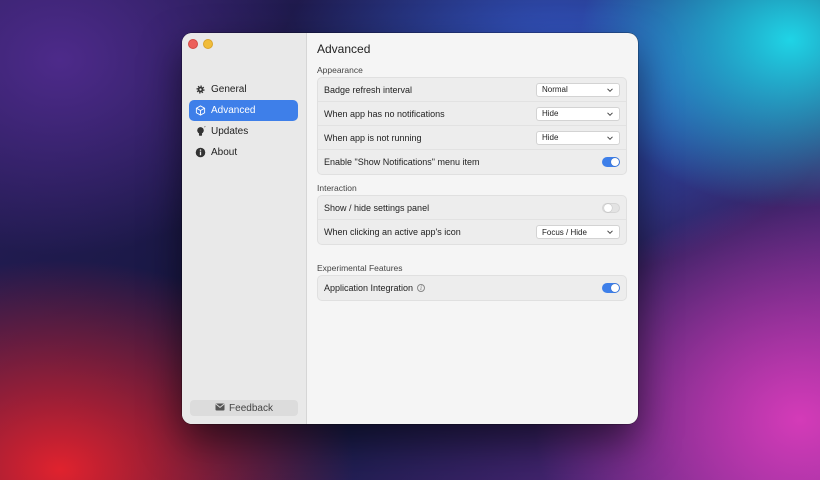 The width and height of the screenshot is (820, 480). I want to click on sidebar-item-general: General, so click(243, 89).